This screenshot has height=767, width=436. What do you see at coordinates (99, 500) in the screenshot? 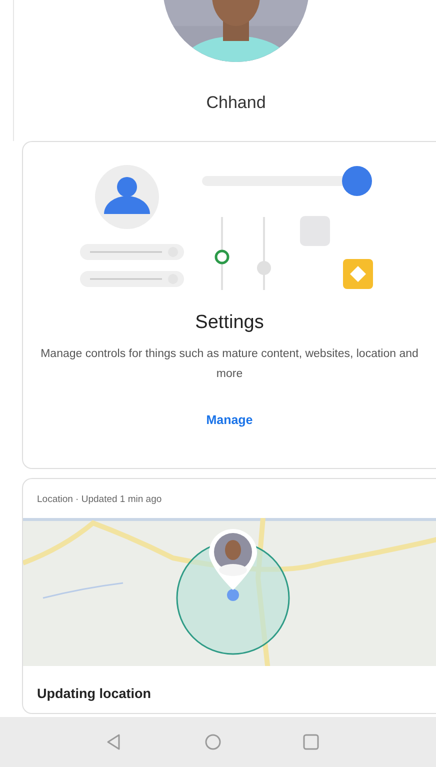
I see `location-header: Location · Updated 1 min ago` at bounding box center [99, 500].